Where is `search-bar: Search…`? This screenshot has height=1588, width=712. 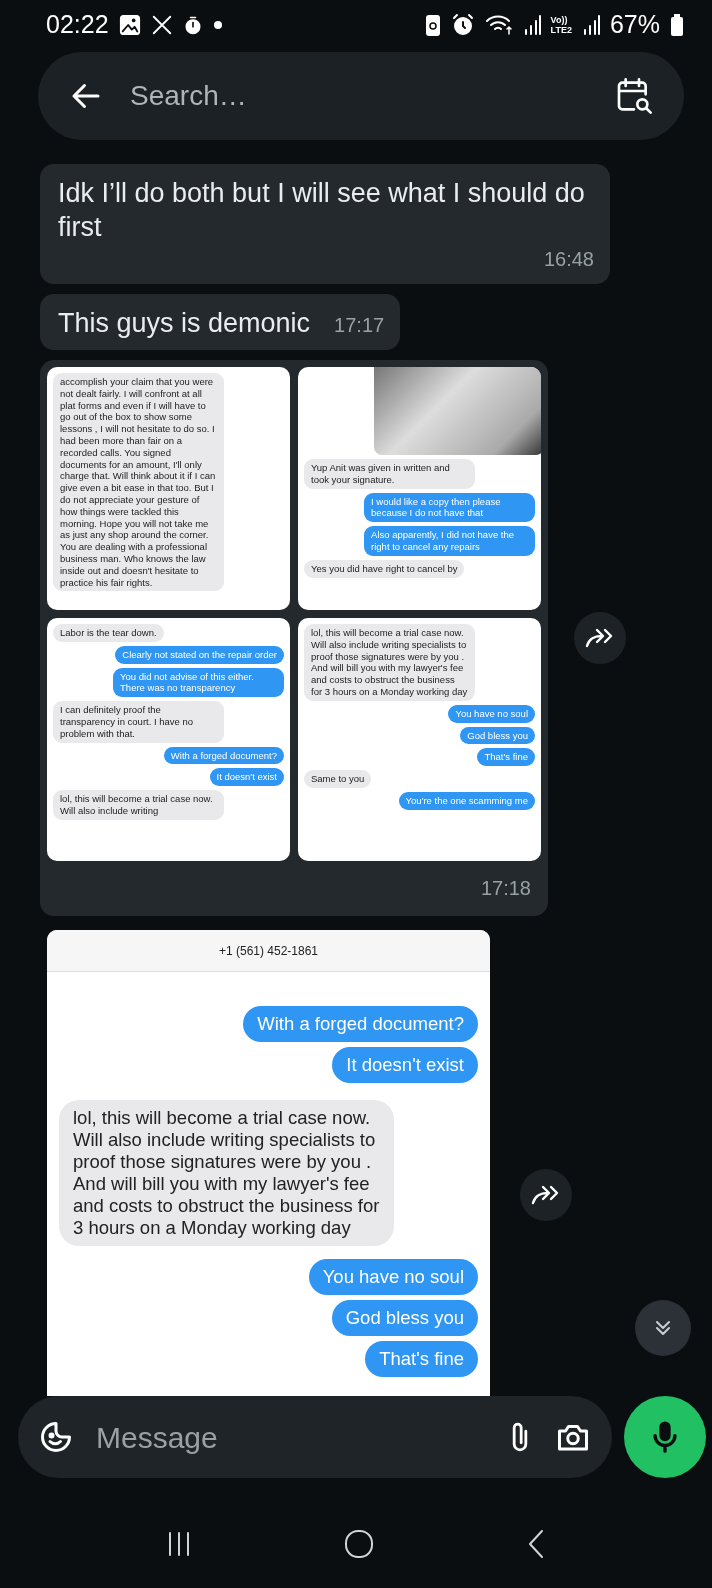 search-bar: Search… is located at coordinates (361, 96).